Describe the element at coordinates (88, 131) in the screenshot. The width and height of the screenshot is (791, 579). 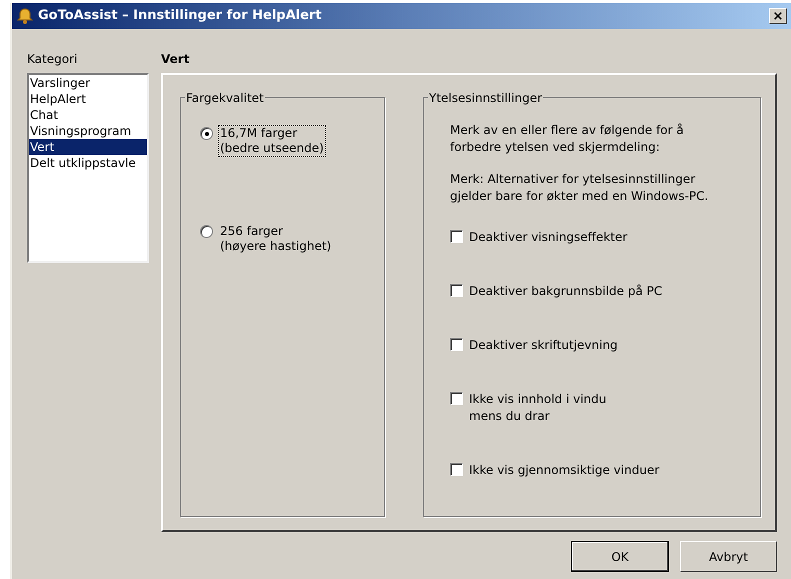
I see `category-item: Visningsprogram` at that location.